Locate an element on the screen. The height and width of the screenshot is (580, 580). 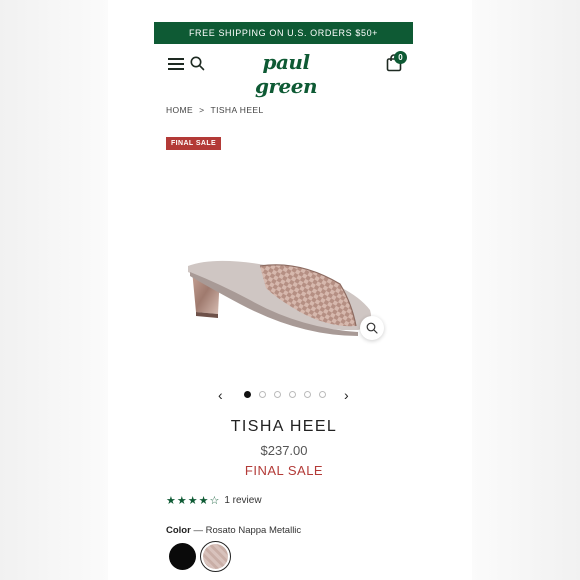
image-carousel-controls: ‹ › is located at coordinates (290, 395).